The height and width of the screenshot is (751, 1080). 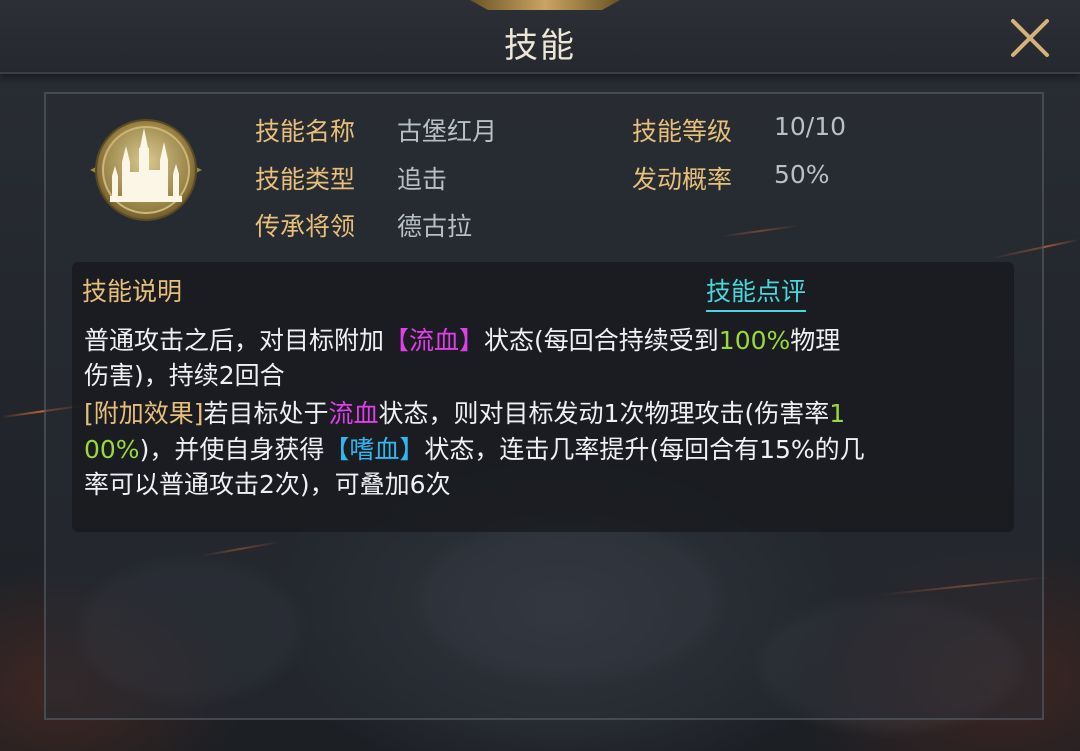 What do you see at coordinates (434, 340) in the screenshot?
I see `bleed-status: 【流血】` at bounding box center [434, 340].